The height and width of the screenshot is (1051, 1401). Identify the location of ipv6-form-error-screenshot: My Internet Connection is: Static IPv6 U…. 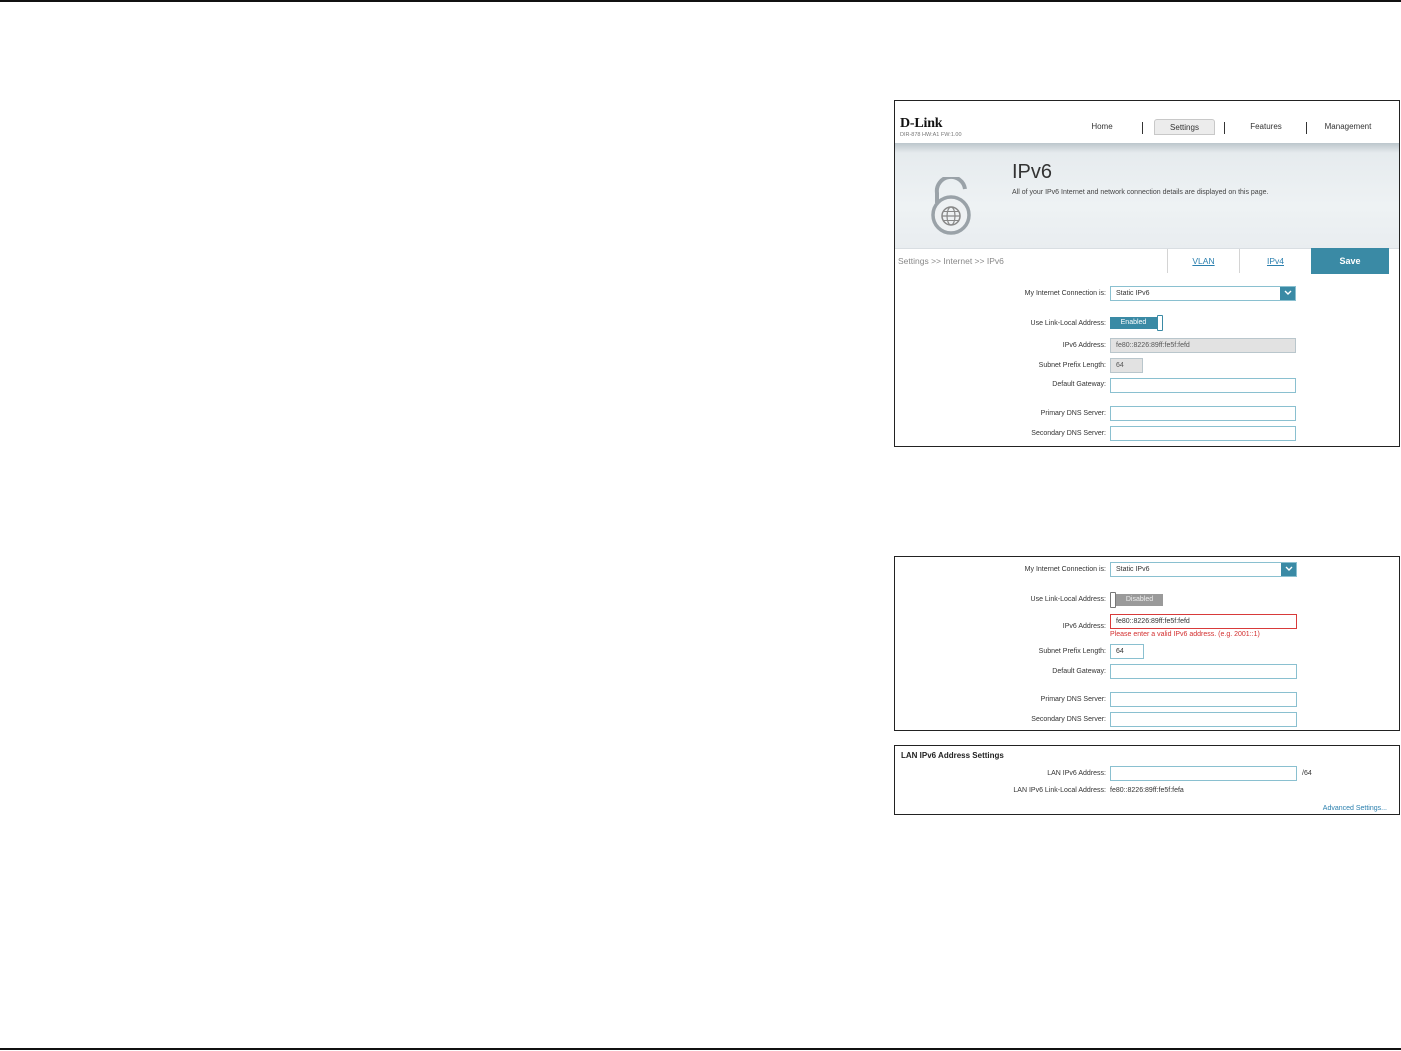
(1147, 643).